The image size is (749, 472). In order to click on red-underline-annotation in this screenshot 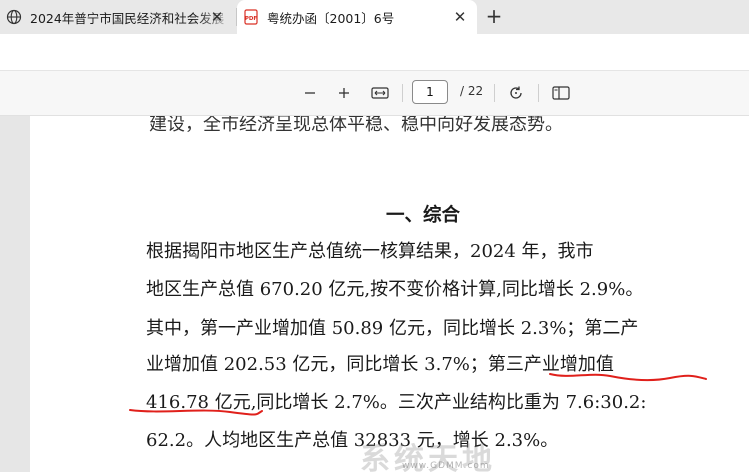, I will do `click(418, 394)`.